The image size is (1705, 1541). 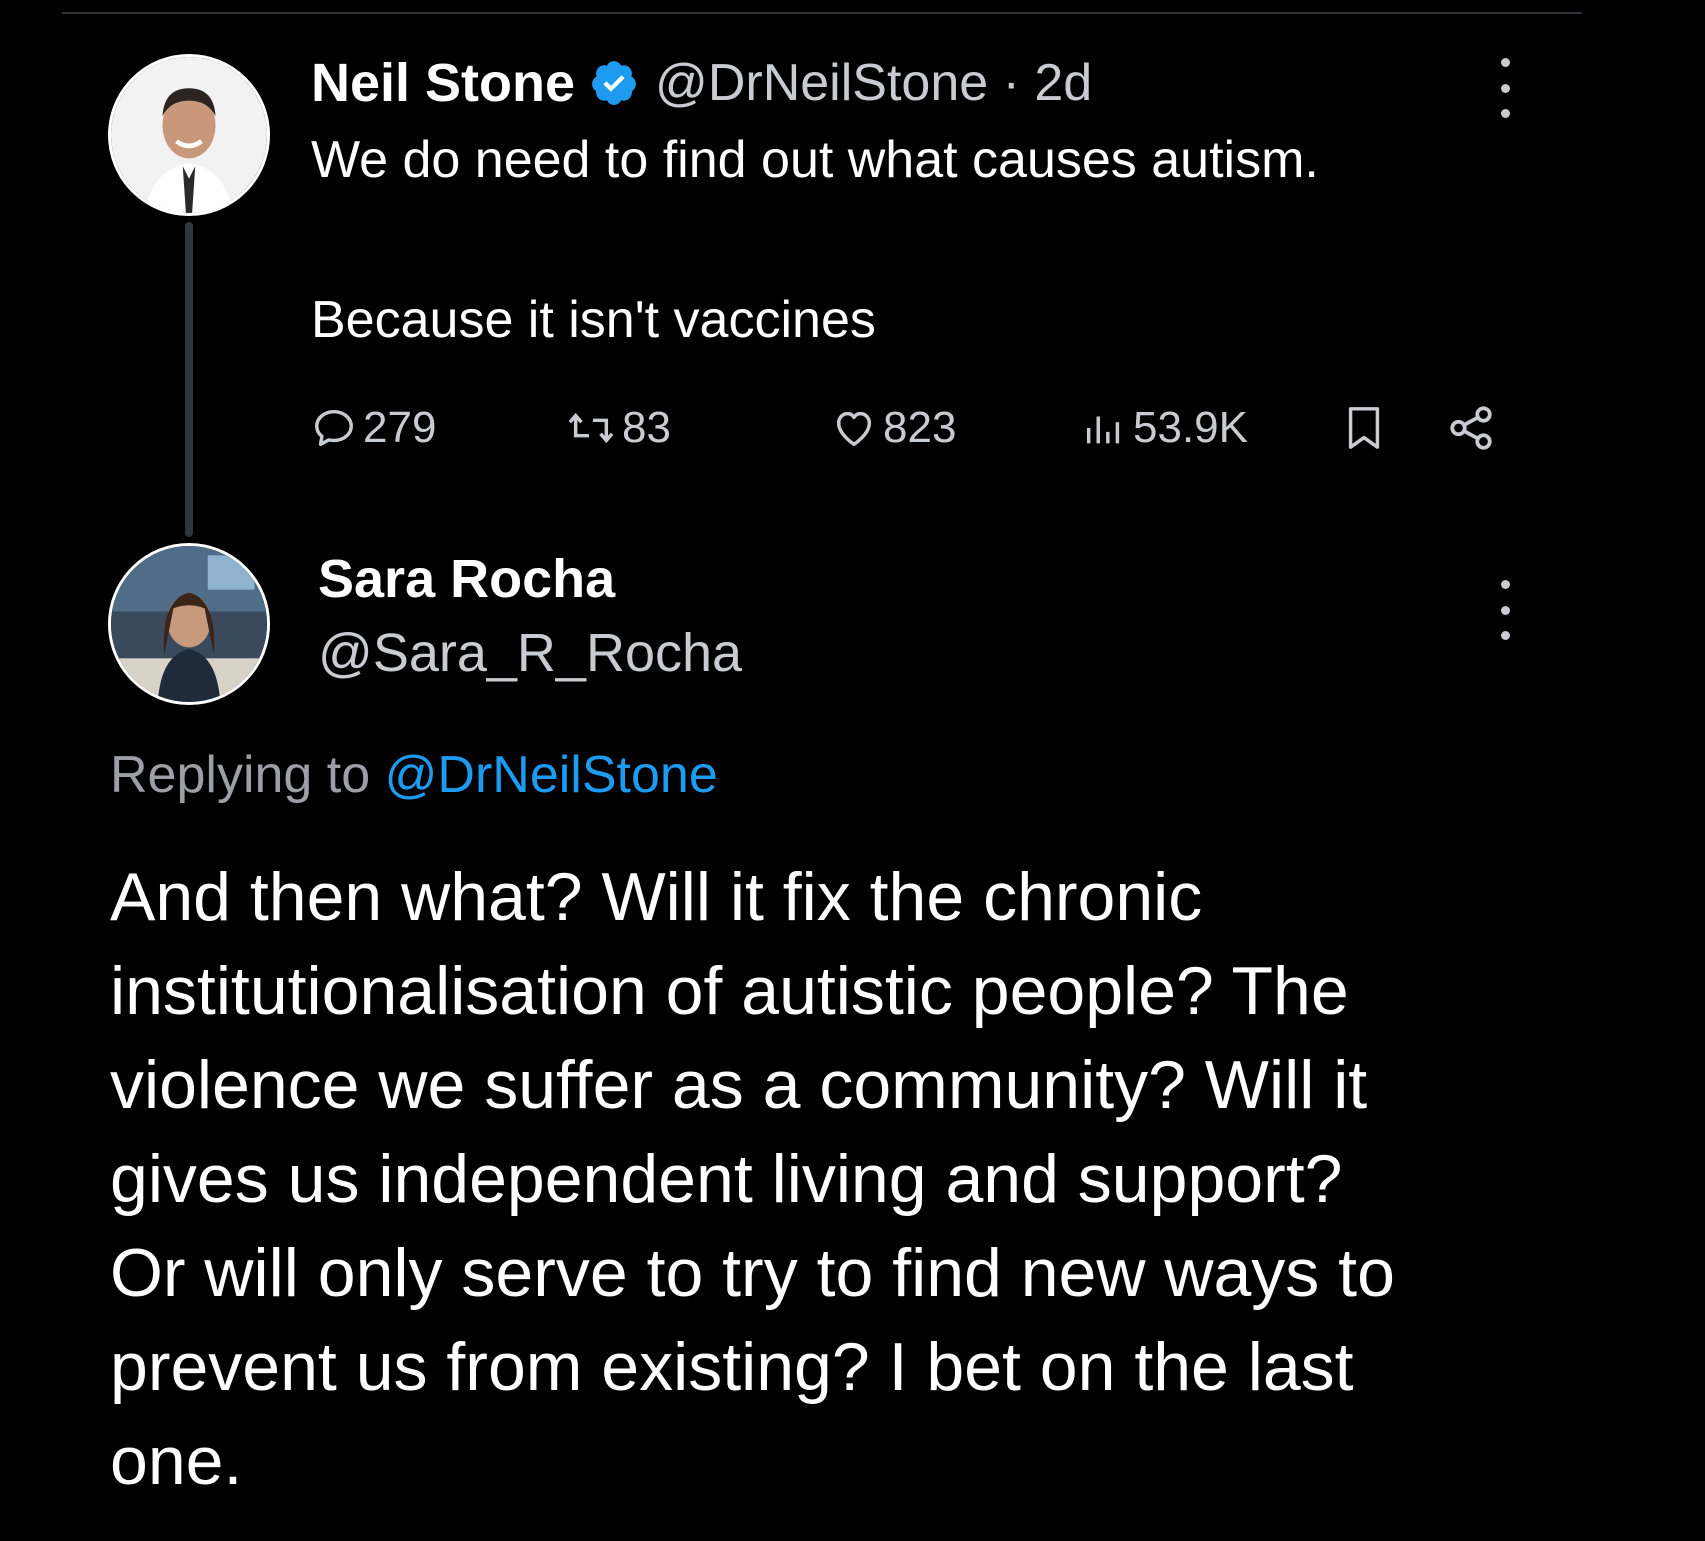 What do you see at coordinates (618, 428) in the screenshot?
I see `retweet-button: 83` at bounding box center [618, 428].